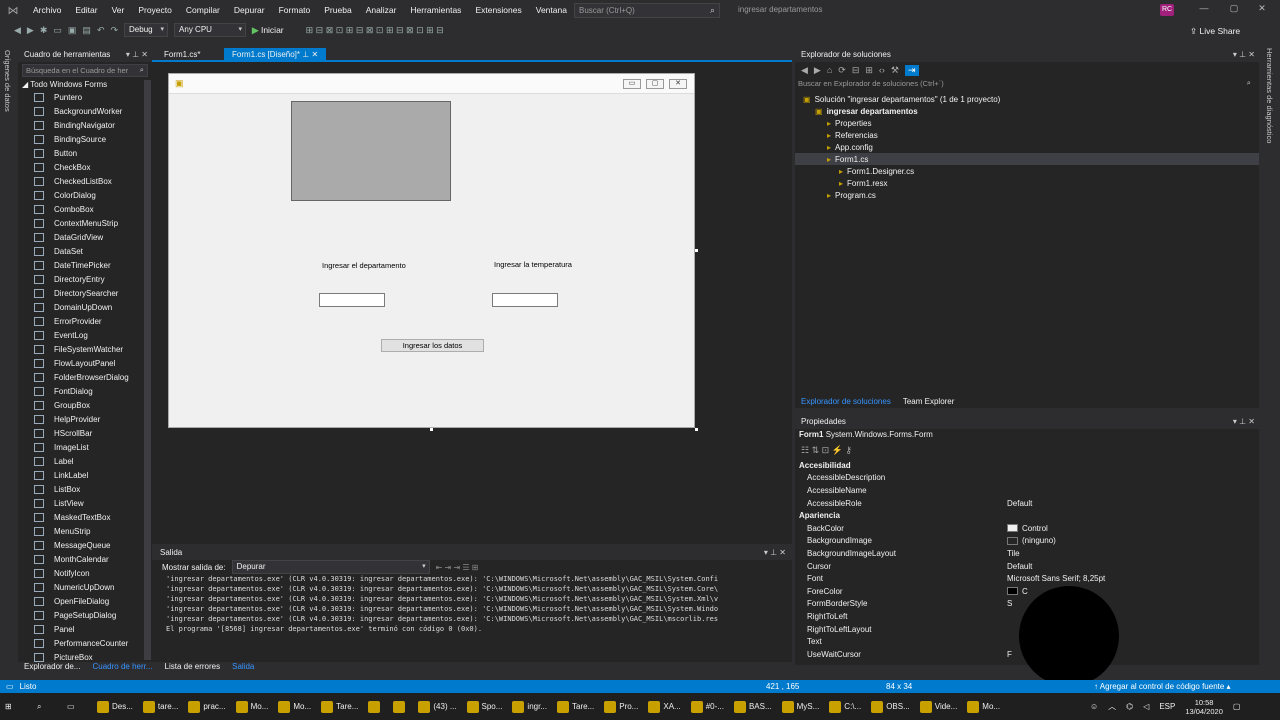 The image size is (1280, 720). What do you see at coordinates (85, 461) in the screenshot?
I see `toolbox-item: Label` at bounding box center [85, 461].